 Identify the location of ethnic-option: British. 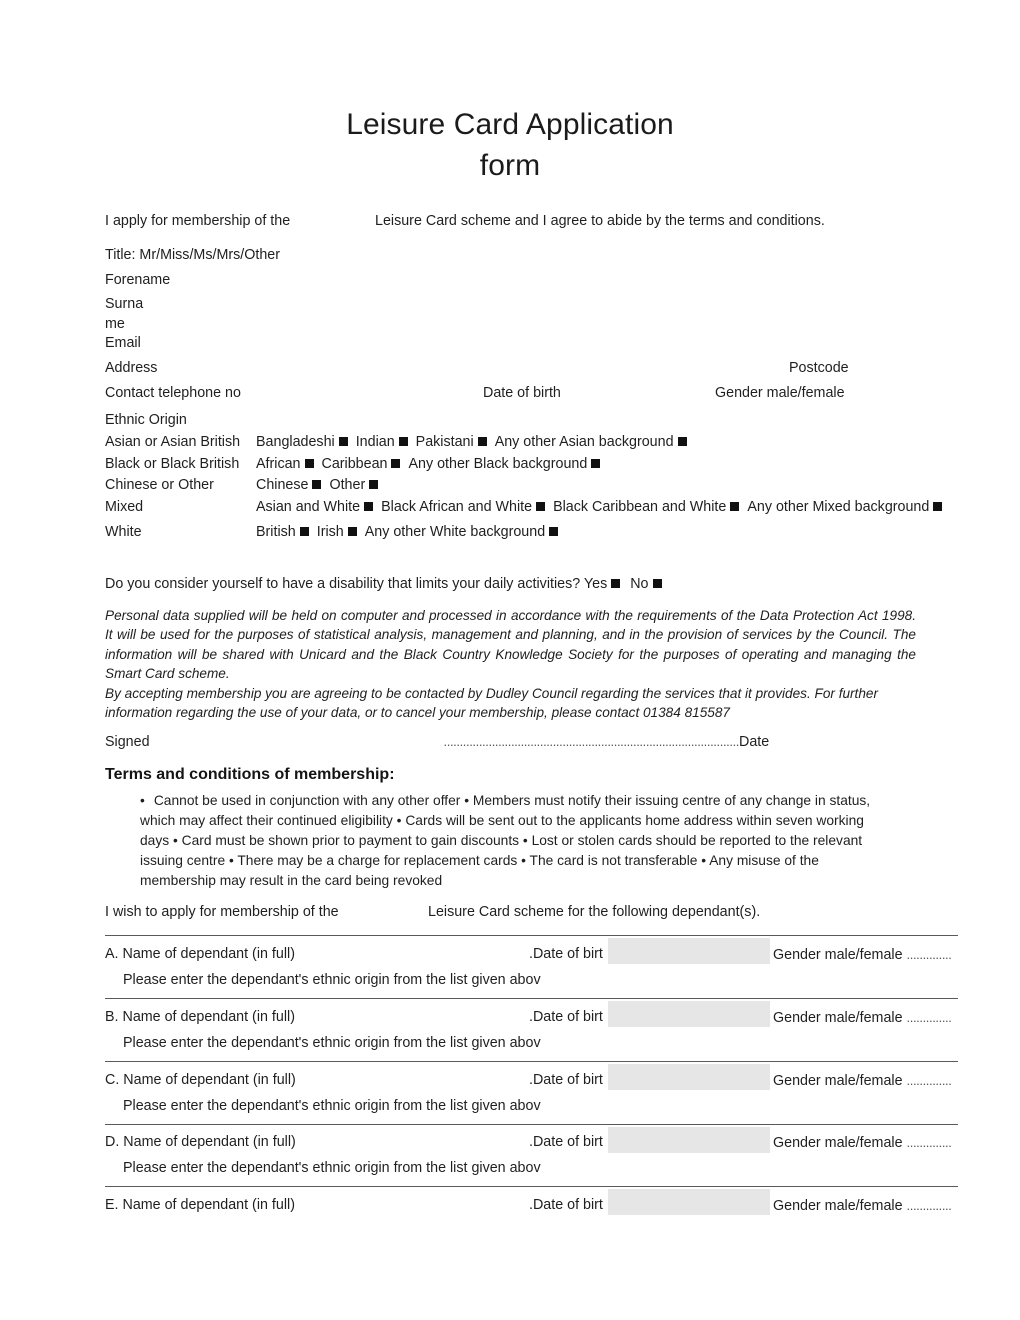
(283, 533).